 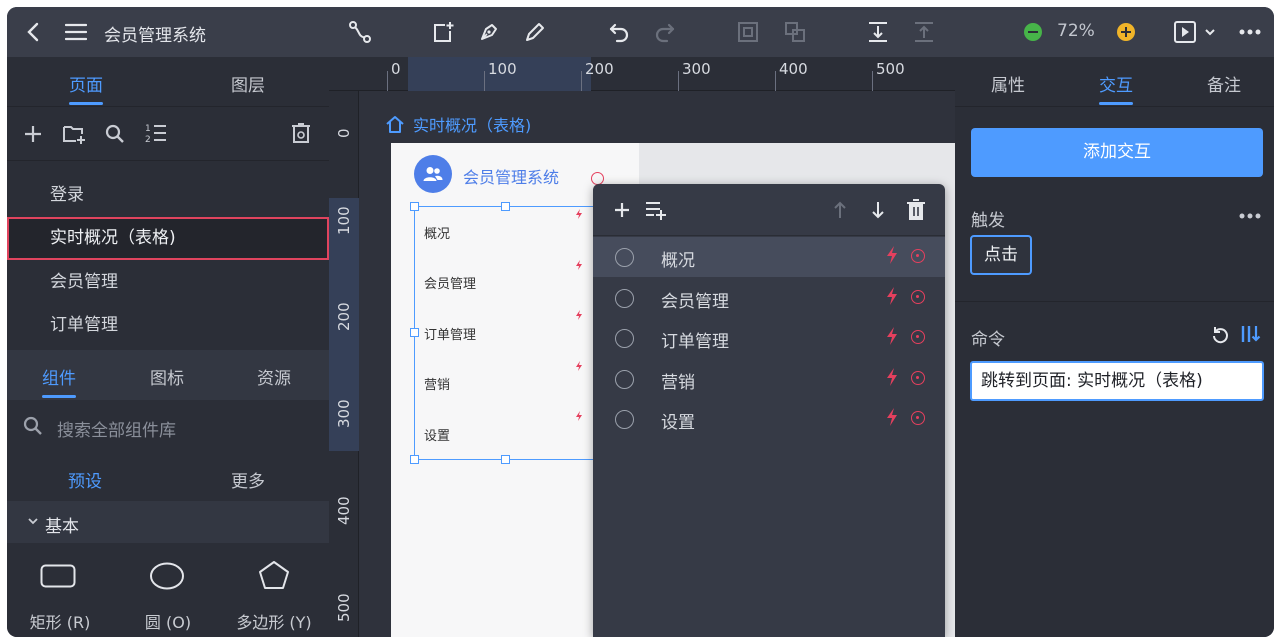 What do you see at coordinates (535, 32) in the screenshot?
I see `pencil-icon` at bounding box center [535, 32].